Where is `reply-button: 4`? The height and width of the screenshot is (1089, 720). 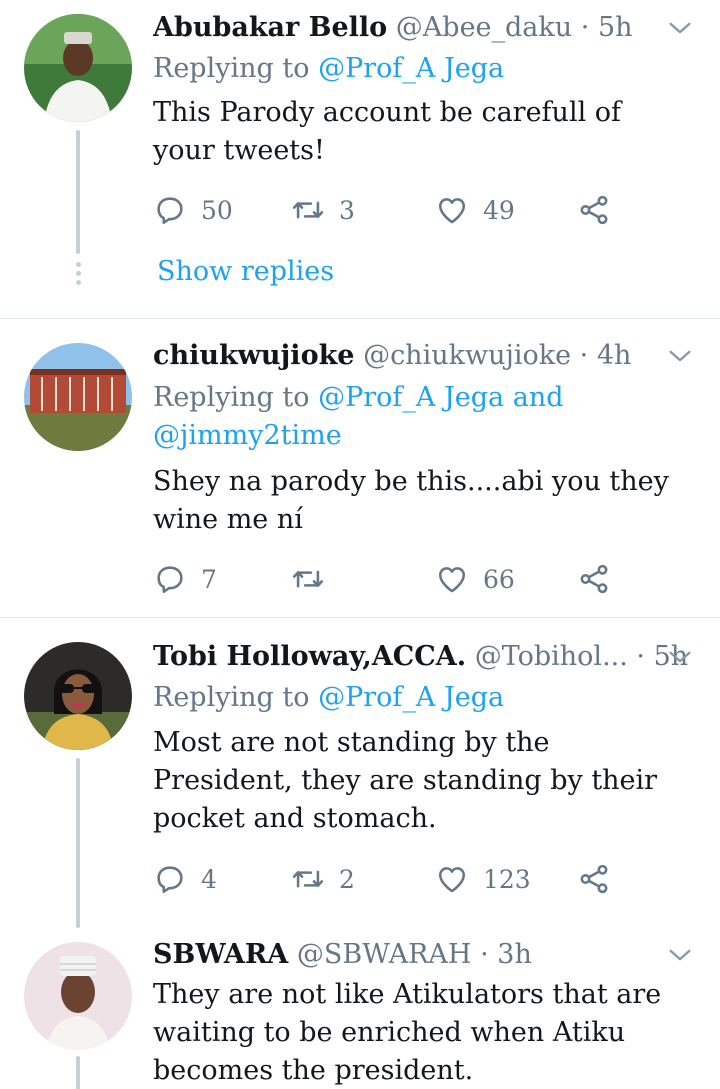
reply-button: 4 is located at coordinates (185, 879).